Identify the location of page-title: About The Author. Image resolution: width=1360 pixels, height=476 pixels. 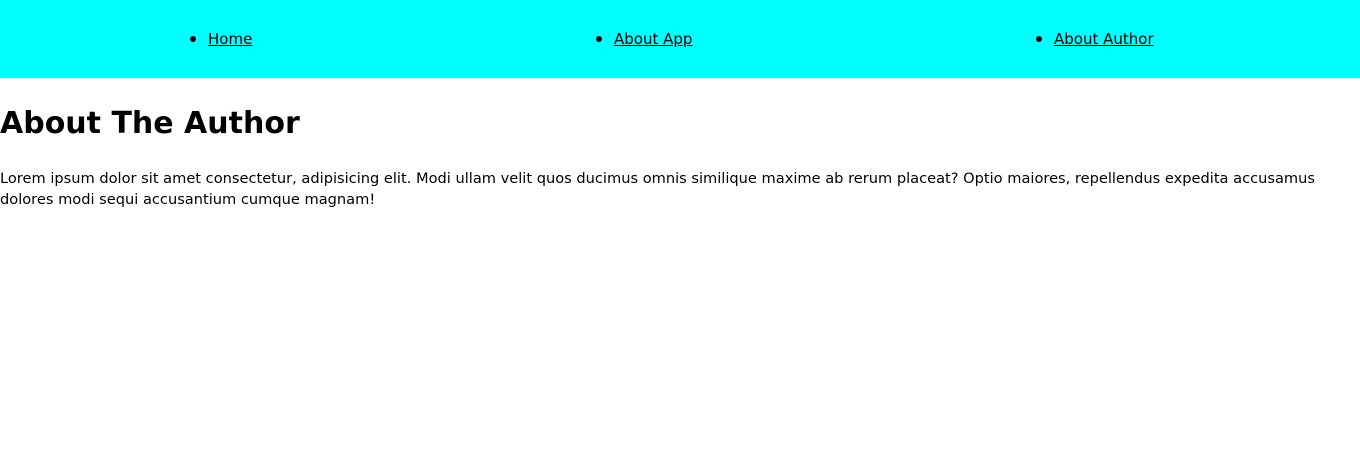
(150, 123).